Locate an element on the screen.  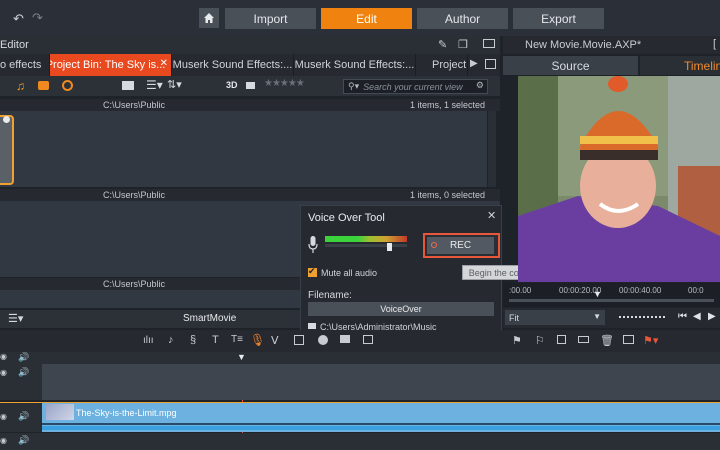
photo-icon is located at coordinates (43, 85).